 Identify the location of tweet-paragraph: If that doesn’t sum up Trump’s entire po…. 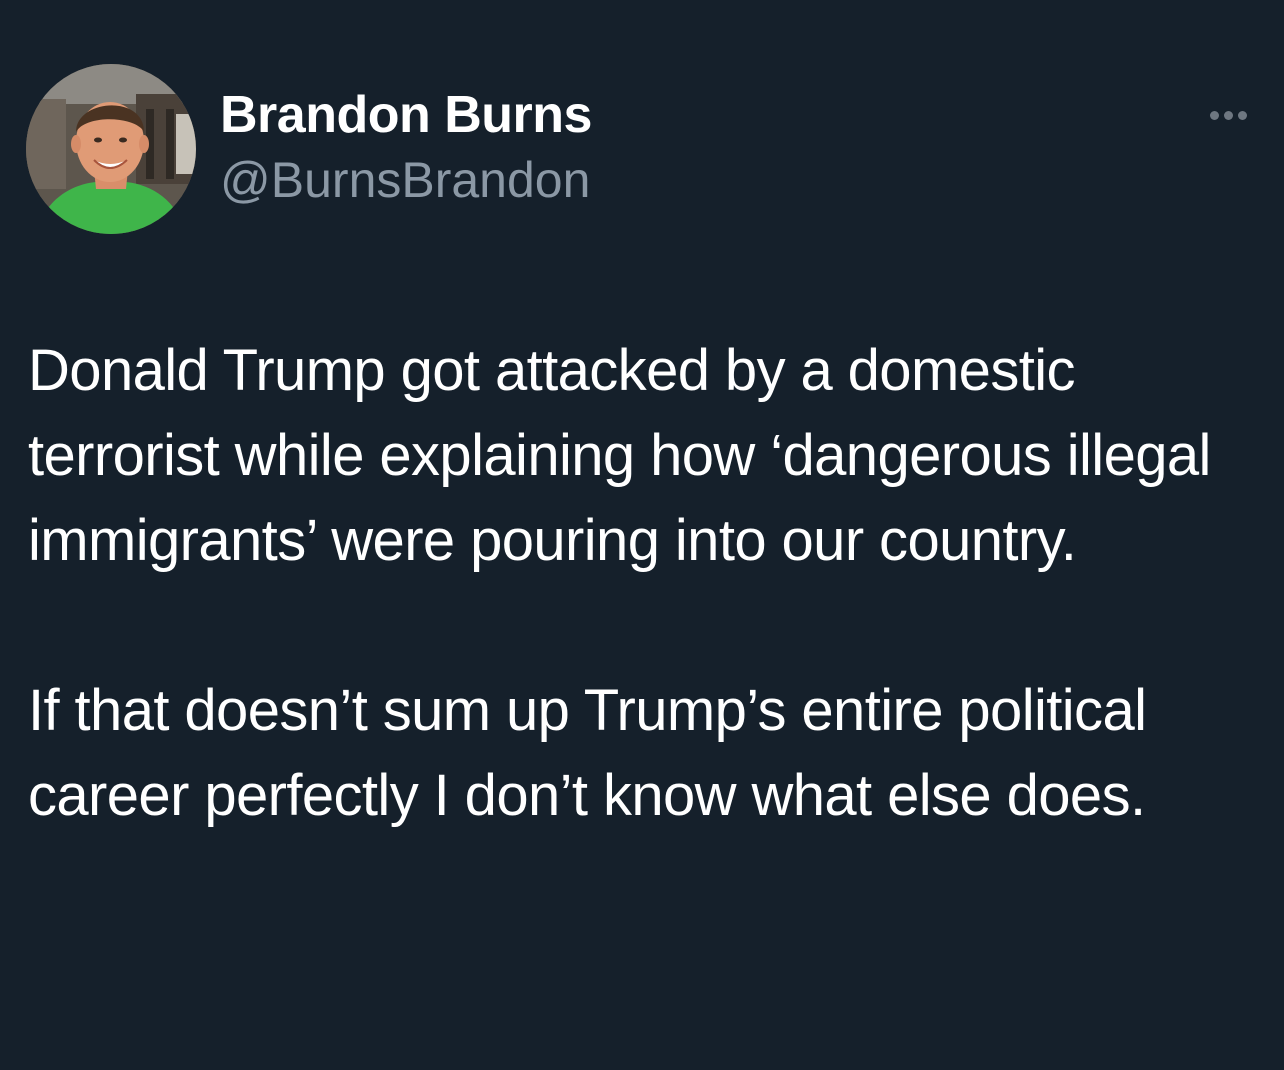
(587, 753).